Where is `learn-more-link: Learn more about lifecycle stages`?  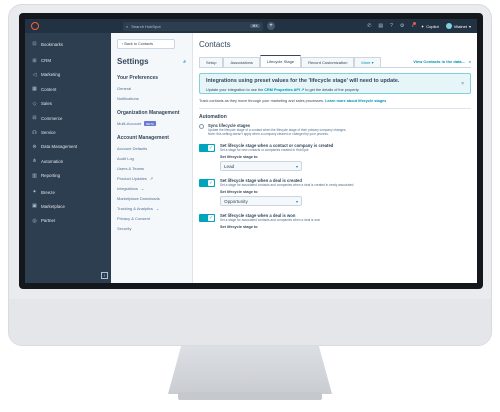 learn-more-link: Learn more about lifecycle stages is located at coordinates (355, 101).